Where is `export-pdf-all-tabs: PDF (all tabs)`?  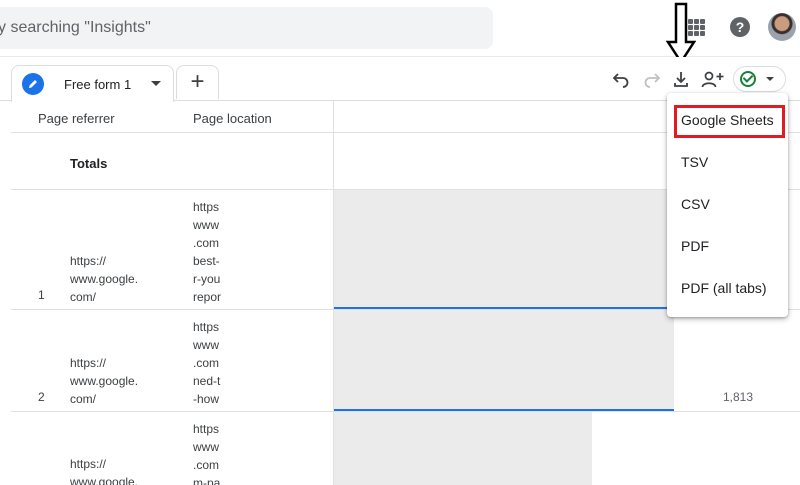
export-pdf-all-tabs: PDF (all tabs) is located at coordinates (727, 288).